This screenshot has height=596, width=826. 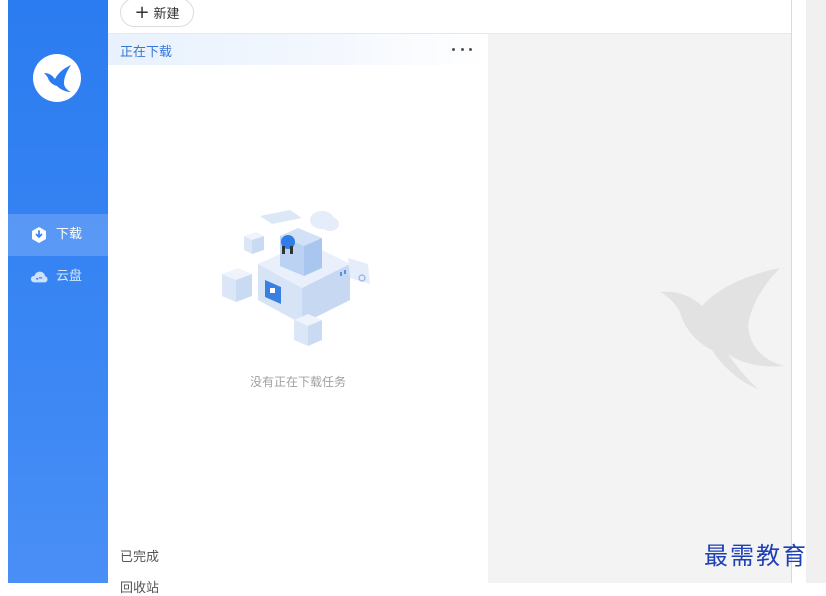 What do you see at coordinates (142, 12) in the screenshot?
I see `plus-icon: +` at bounding box center [142, 12].